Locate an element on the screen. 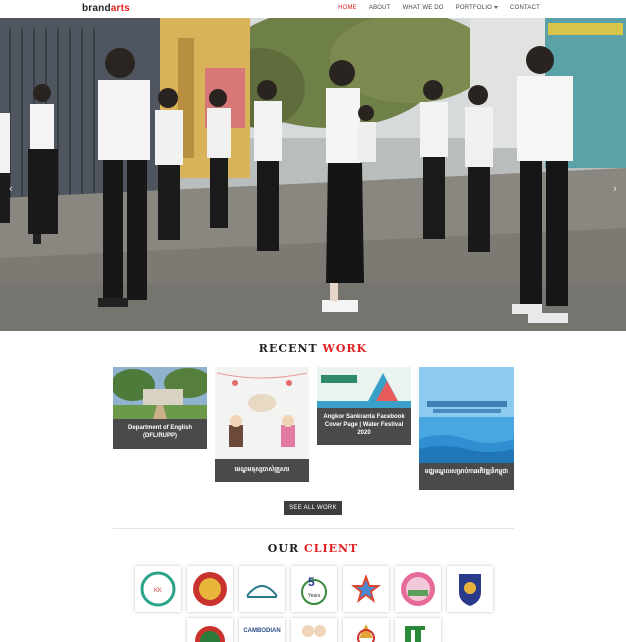 Image resolution: width=626 pixels, height=642 pixels. client-logo: 5 Years is located at coordinates (314, 589).